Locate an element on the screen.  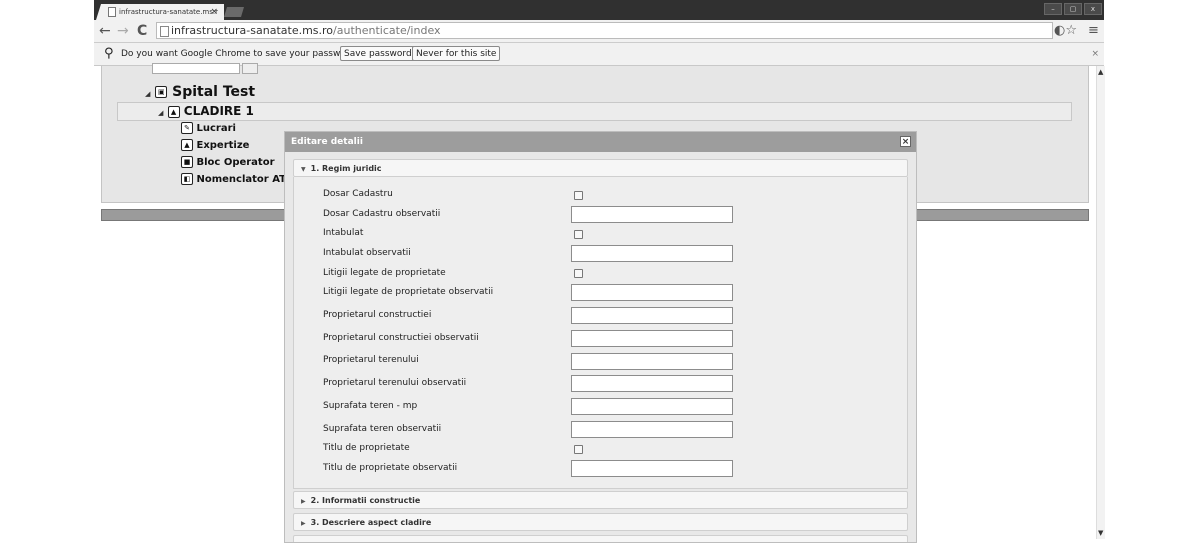
browser-titlebar is located at coordinates (599, 10).